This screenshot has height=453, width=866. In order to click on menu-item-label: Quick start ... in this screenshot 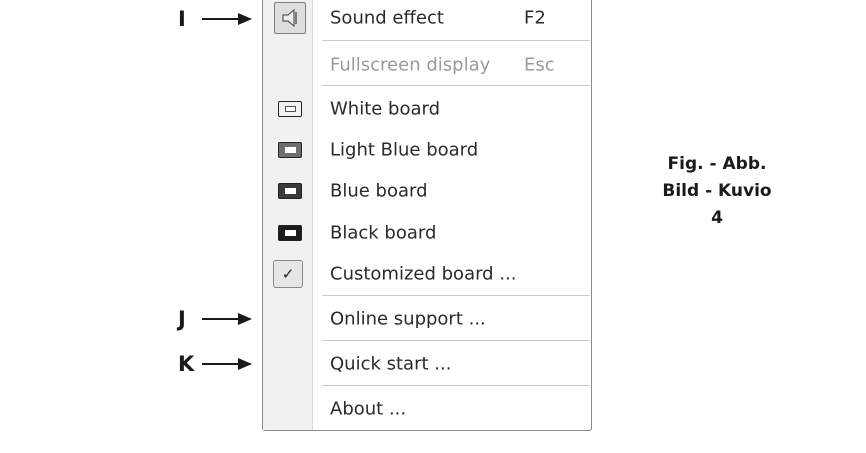, I will do `click(391, 364)`.